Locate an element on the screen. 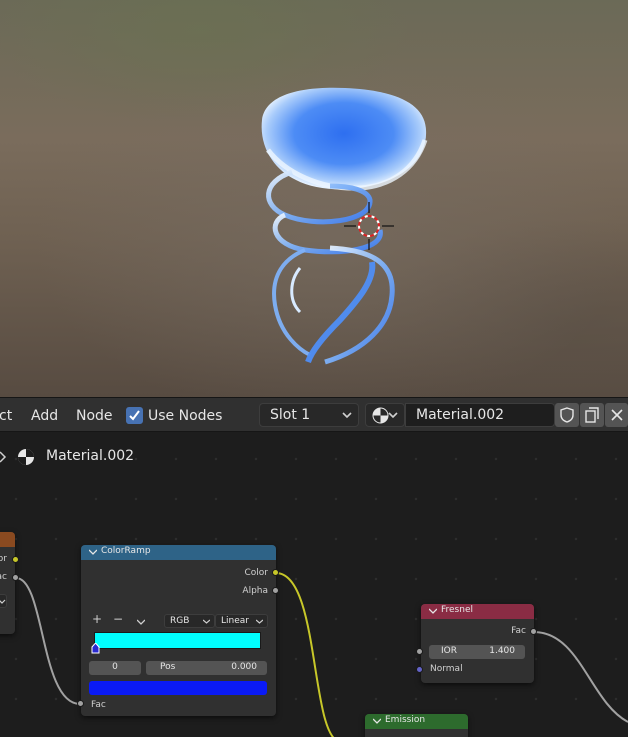 The width and height of the screenshot is (628, 737). socket-label-fac-input: Fac is located at coordinates (98, 705).